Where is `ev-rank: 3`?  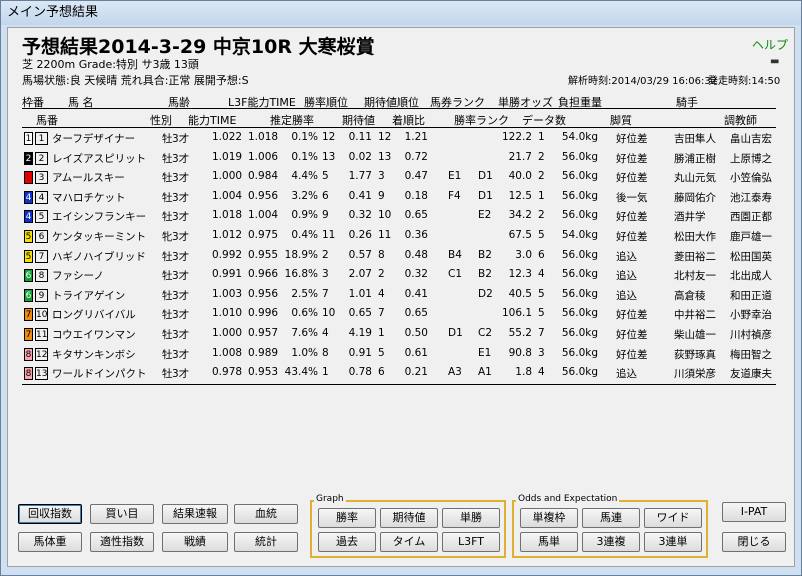
ev-rank: 3 is located at coordinates (381, 176).